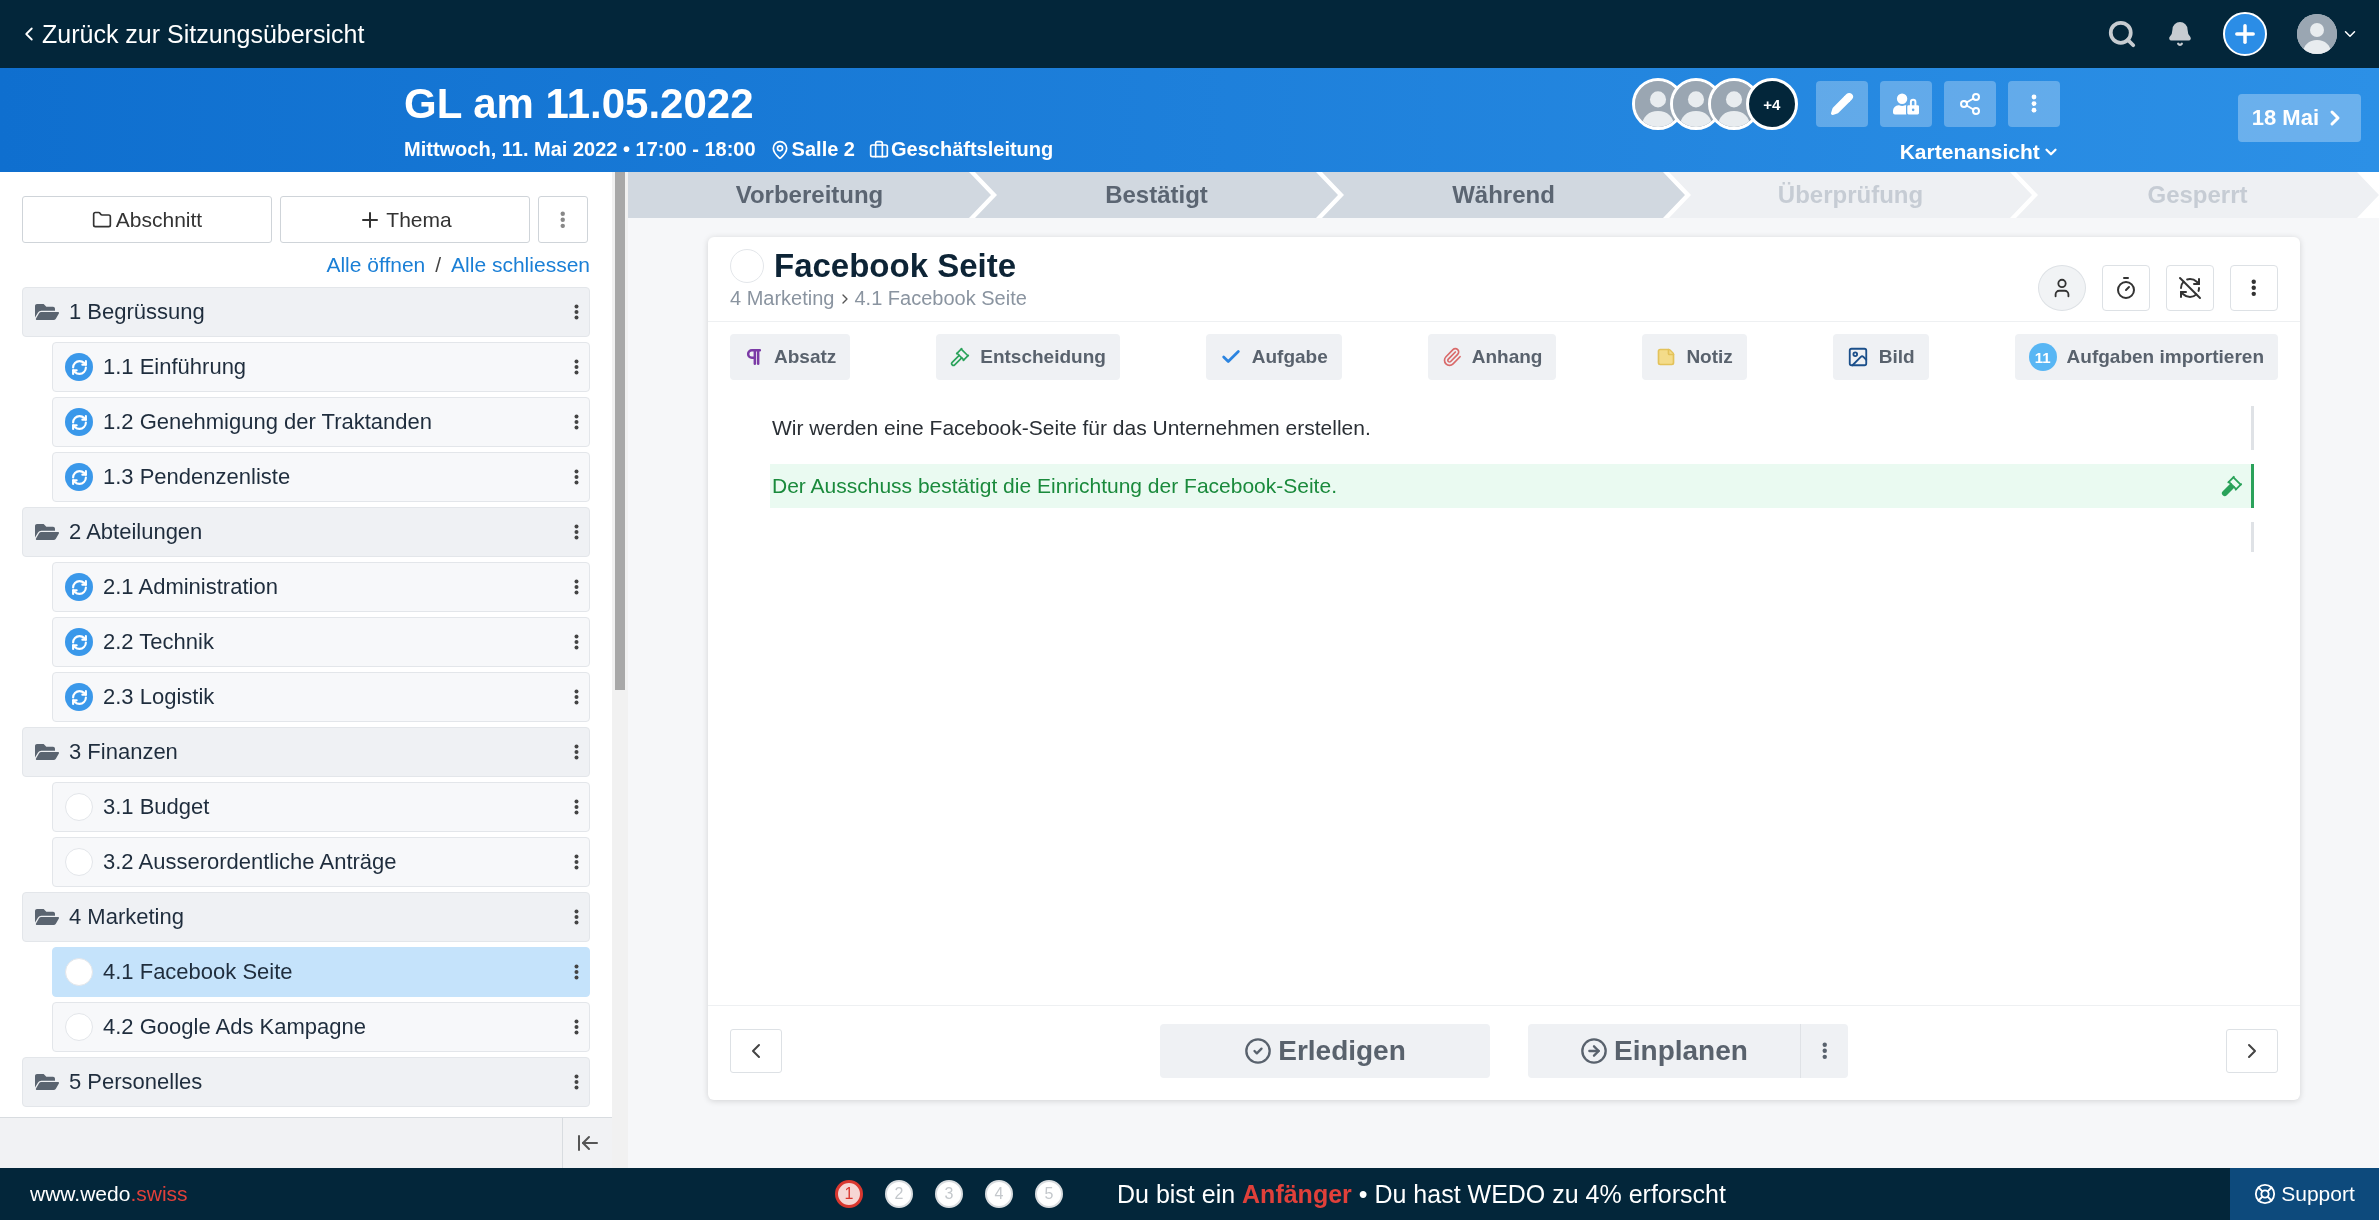 Image resolution: width=2379 pixels, height=1220 pixels. What do you see at coordinates (879, 149) in the screenshot?
I see `briefcase-icon` at bounding box center [879, 149].